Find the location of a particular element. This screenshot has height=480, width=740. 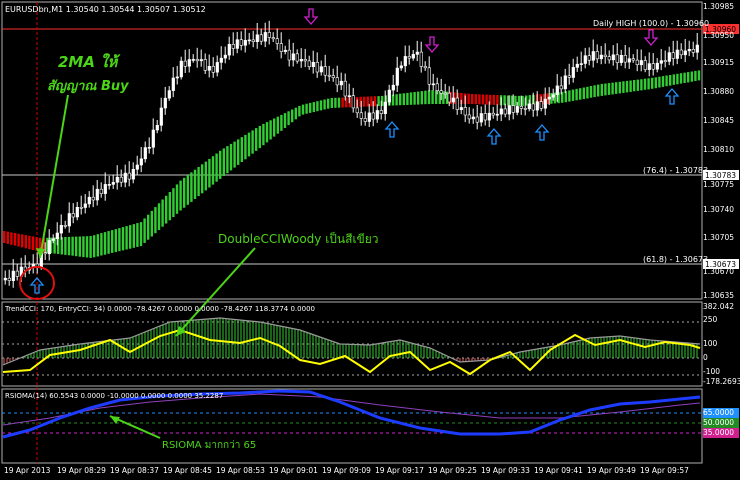

price-tick: 1.30915 is located at coordinates (719, 62).